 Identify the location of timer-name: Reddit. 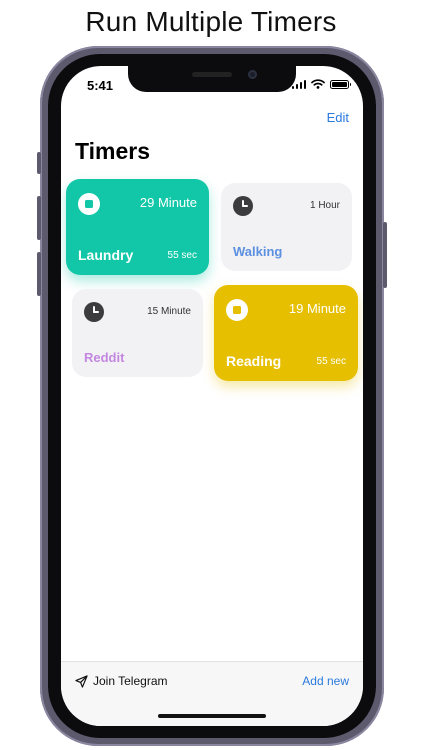
(104, 357).